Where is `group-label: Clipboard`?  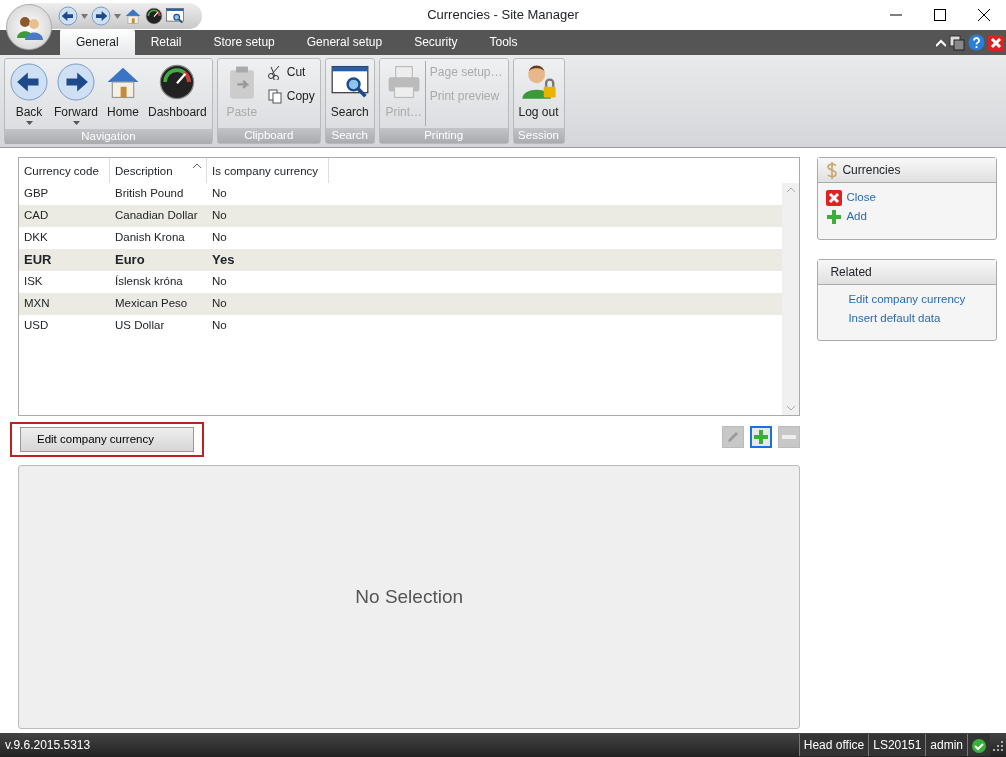
group-label: Clipboard is located at coordinates (268, 135).